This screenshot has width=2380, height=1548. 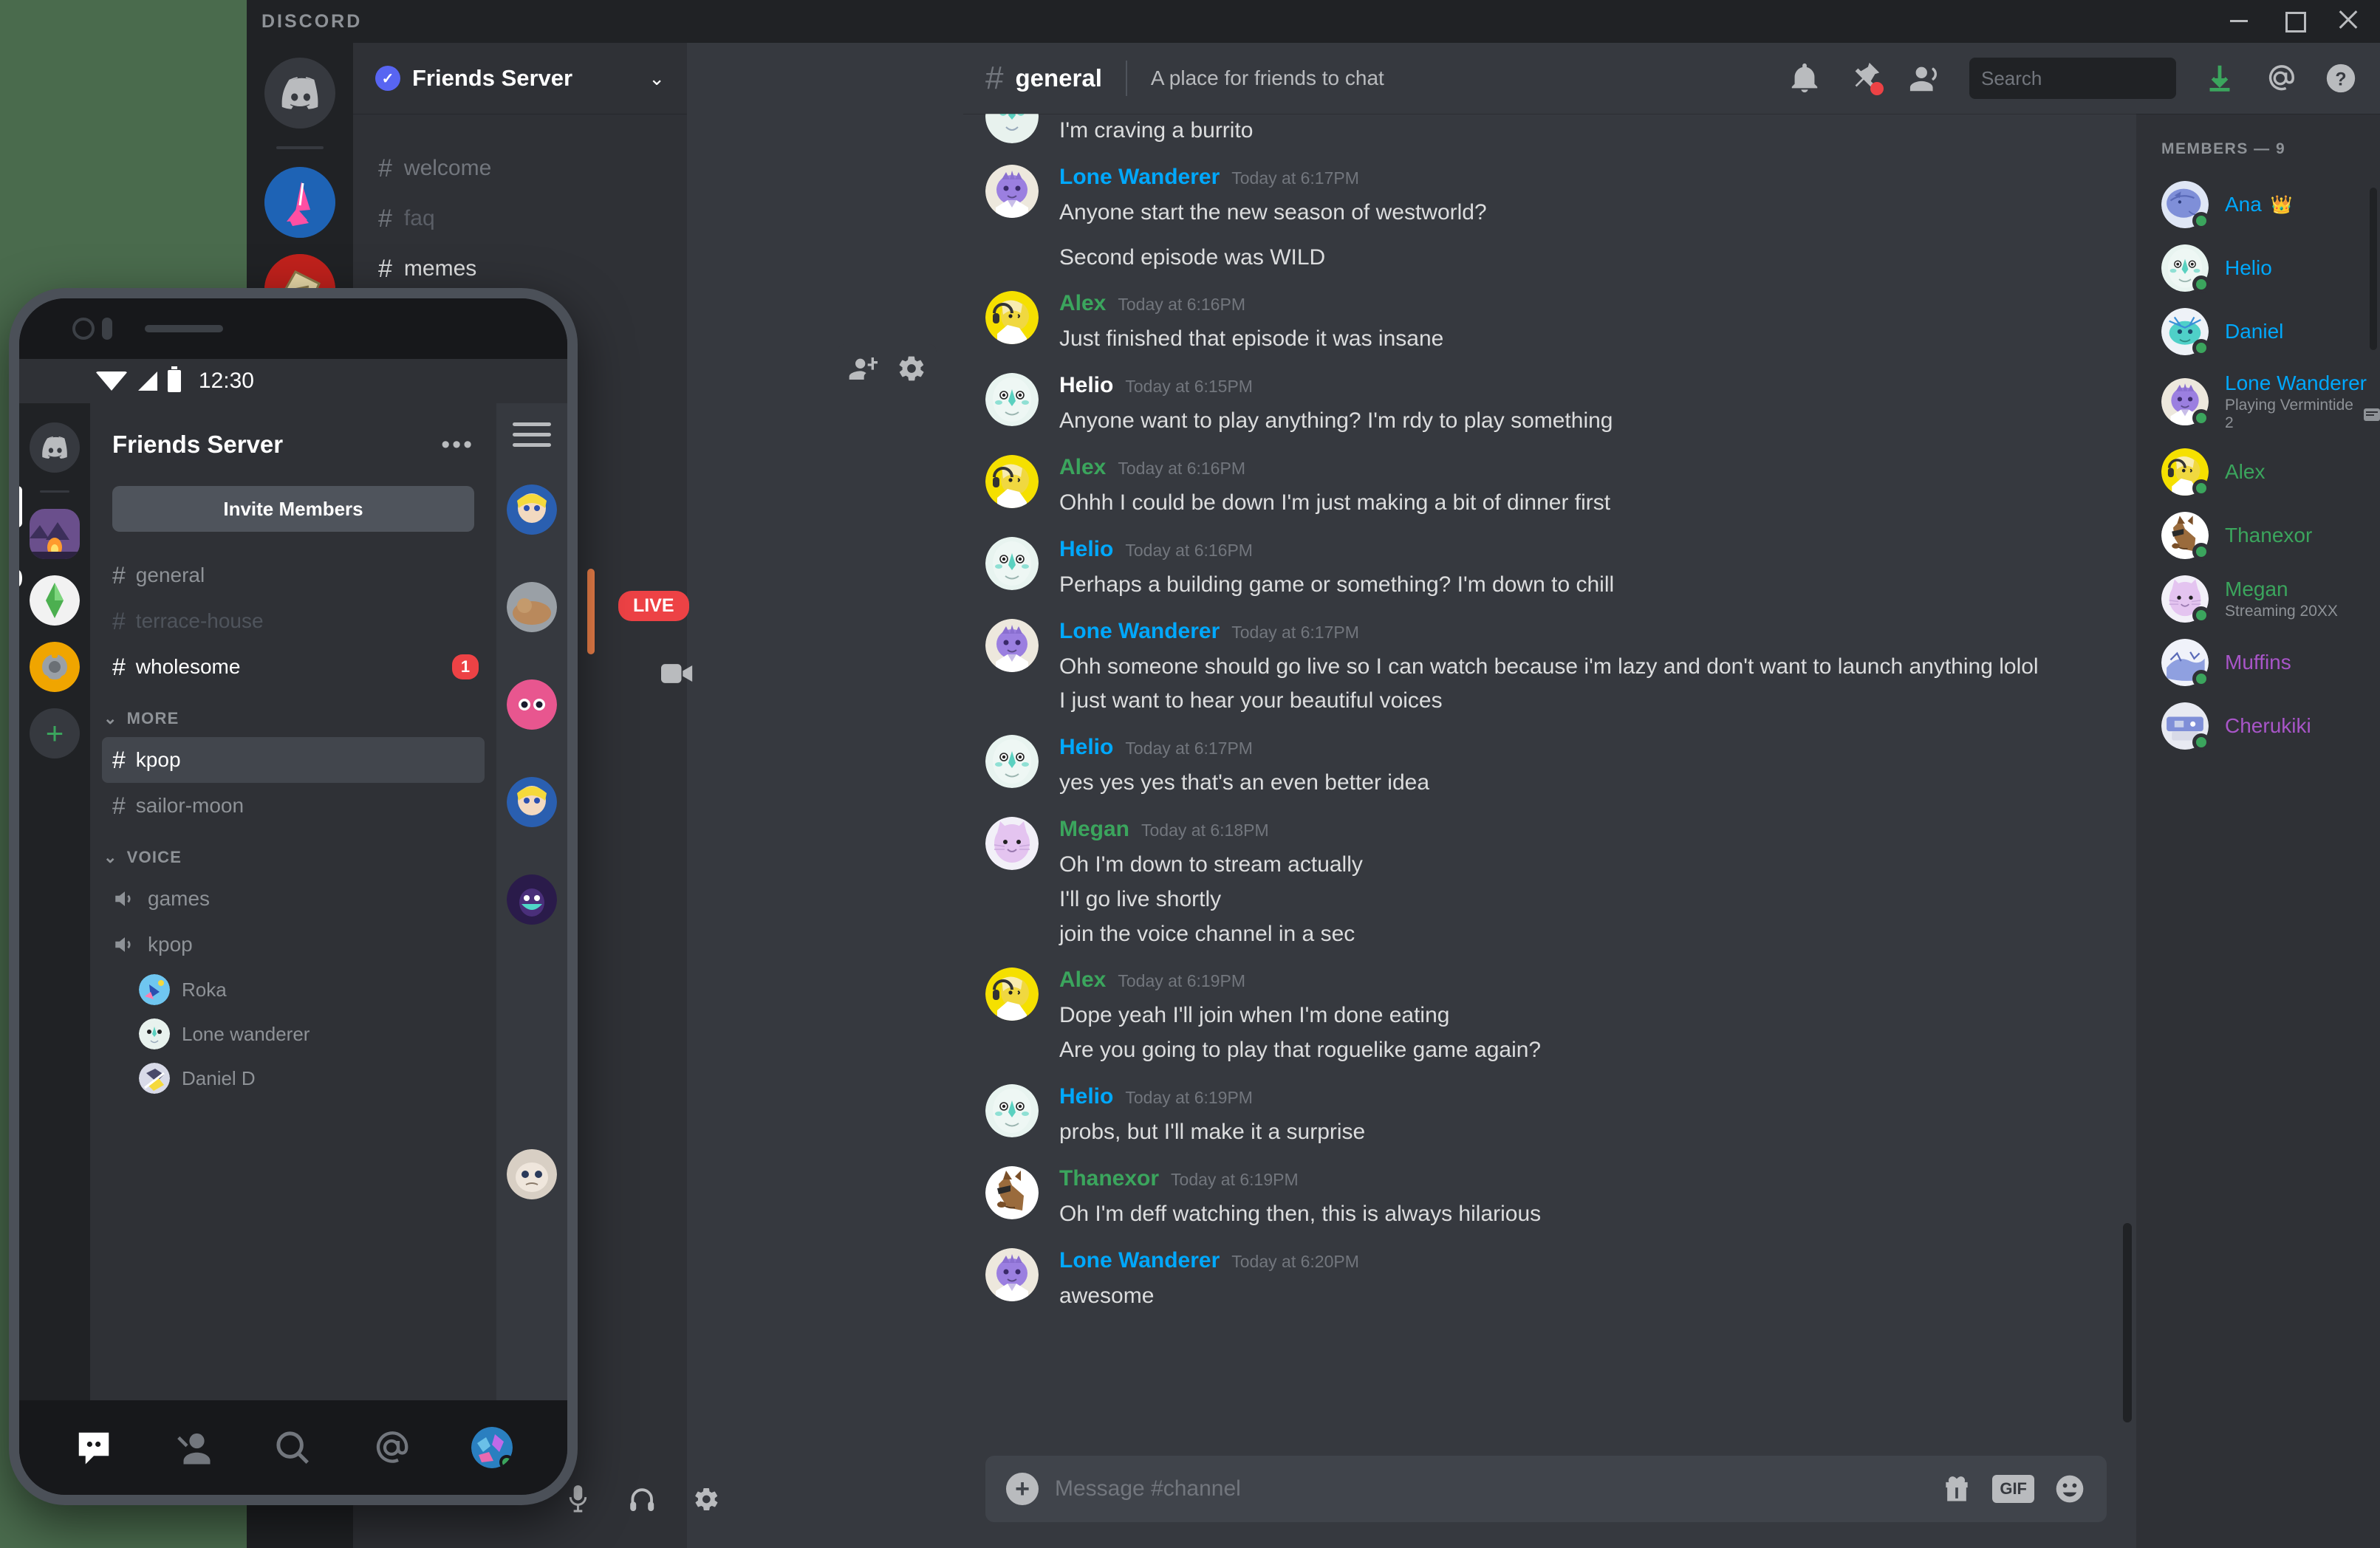 What do you see at coordinates (2220, 78) in the screenshot?
I see `inbox-icon` at bounding box center [2220, 78].